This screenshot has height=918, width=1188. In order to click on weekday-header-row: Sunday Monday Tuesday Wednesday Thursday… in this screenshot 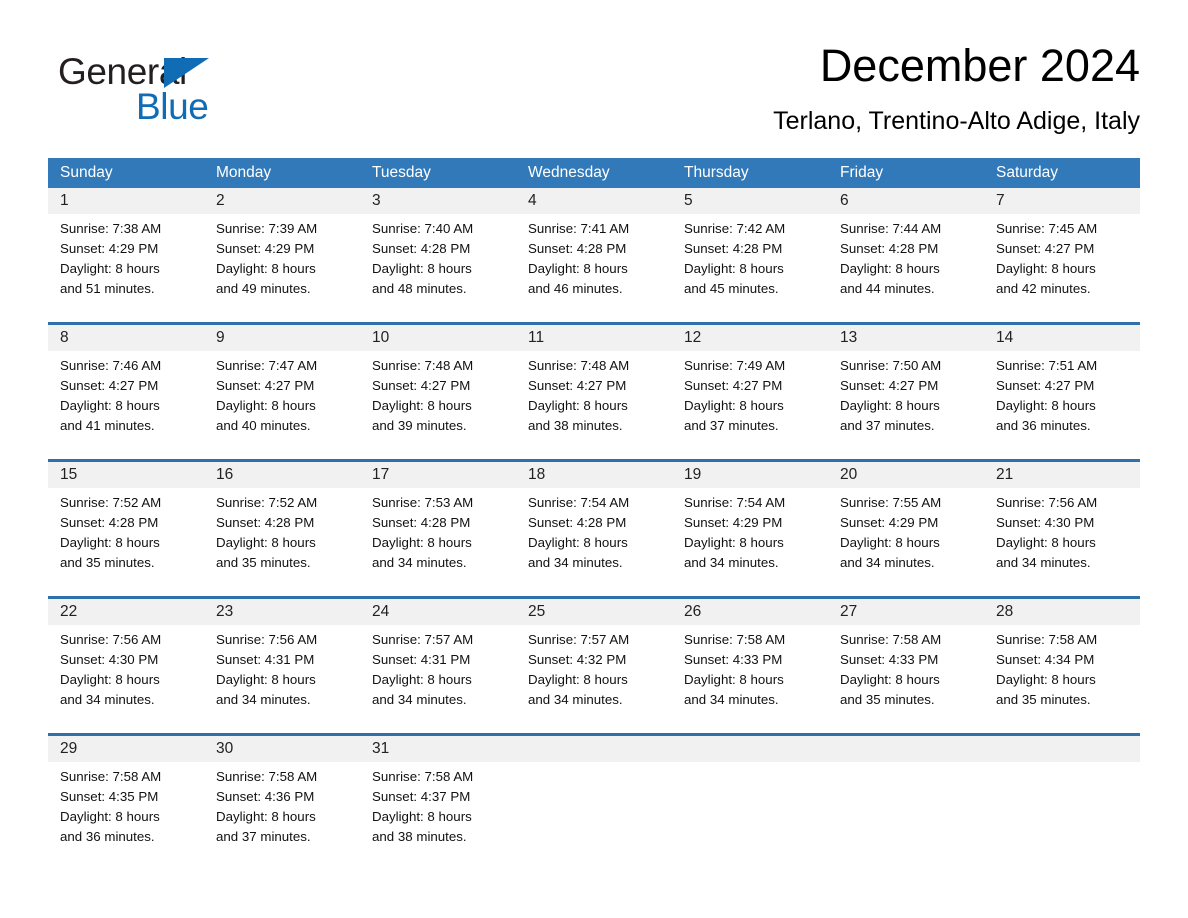, I will do `click(594, 173)`.